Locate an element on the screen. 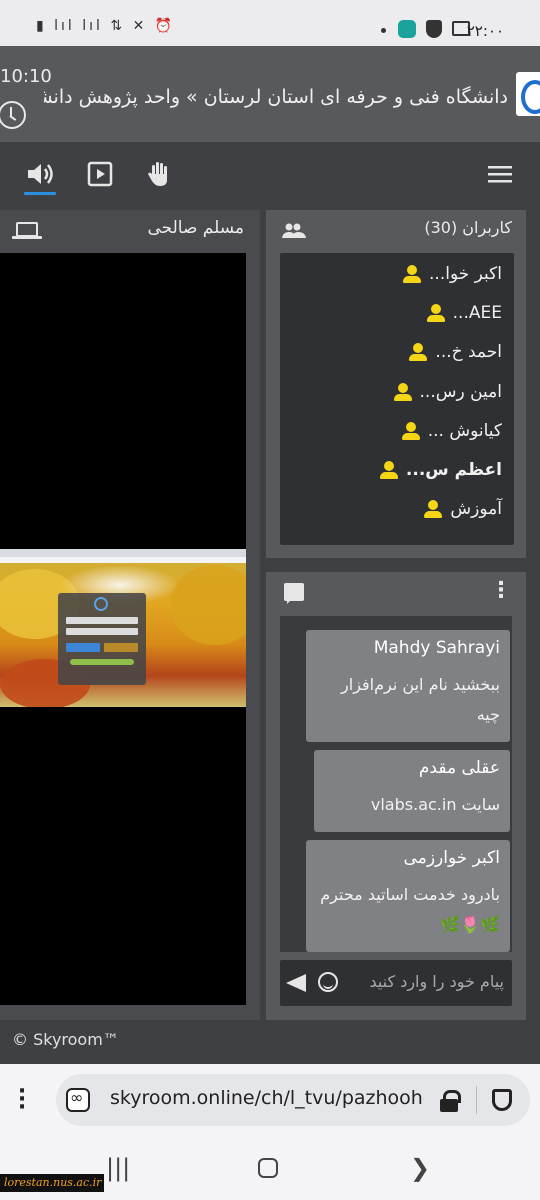  chat-message: عقلی مقدم سایت vlabs.ac.in is located at coordinates (412, 791).